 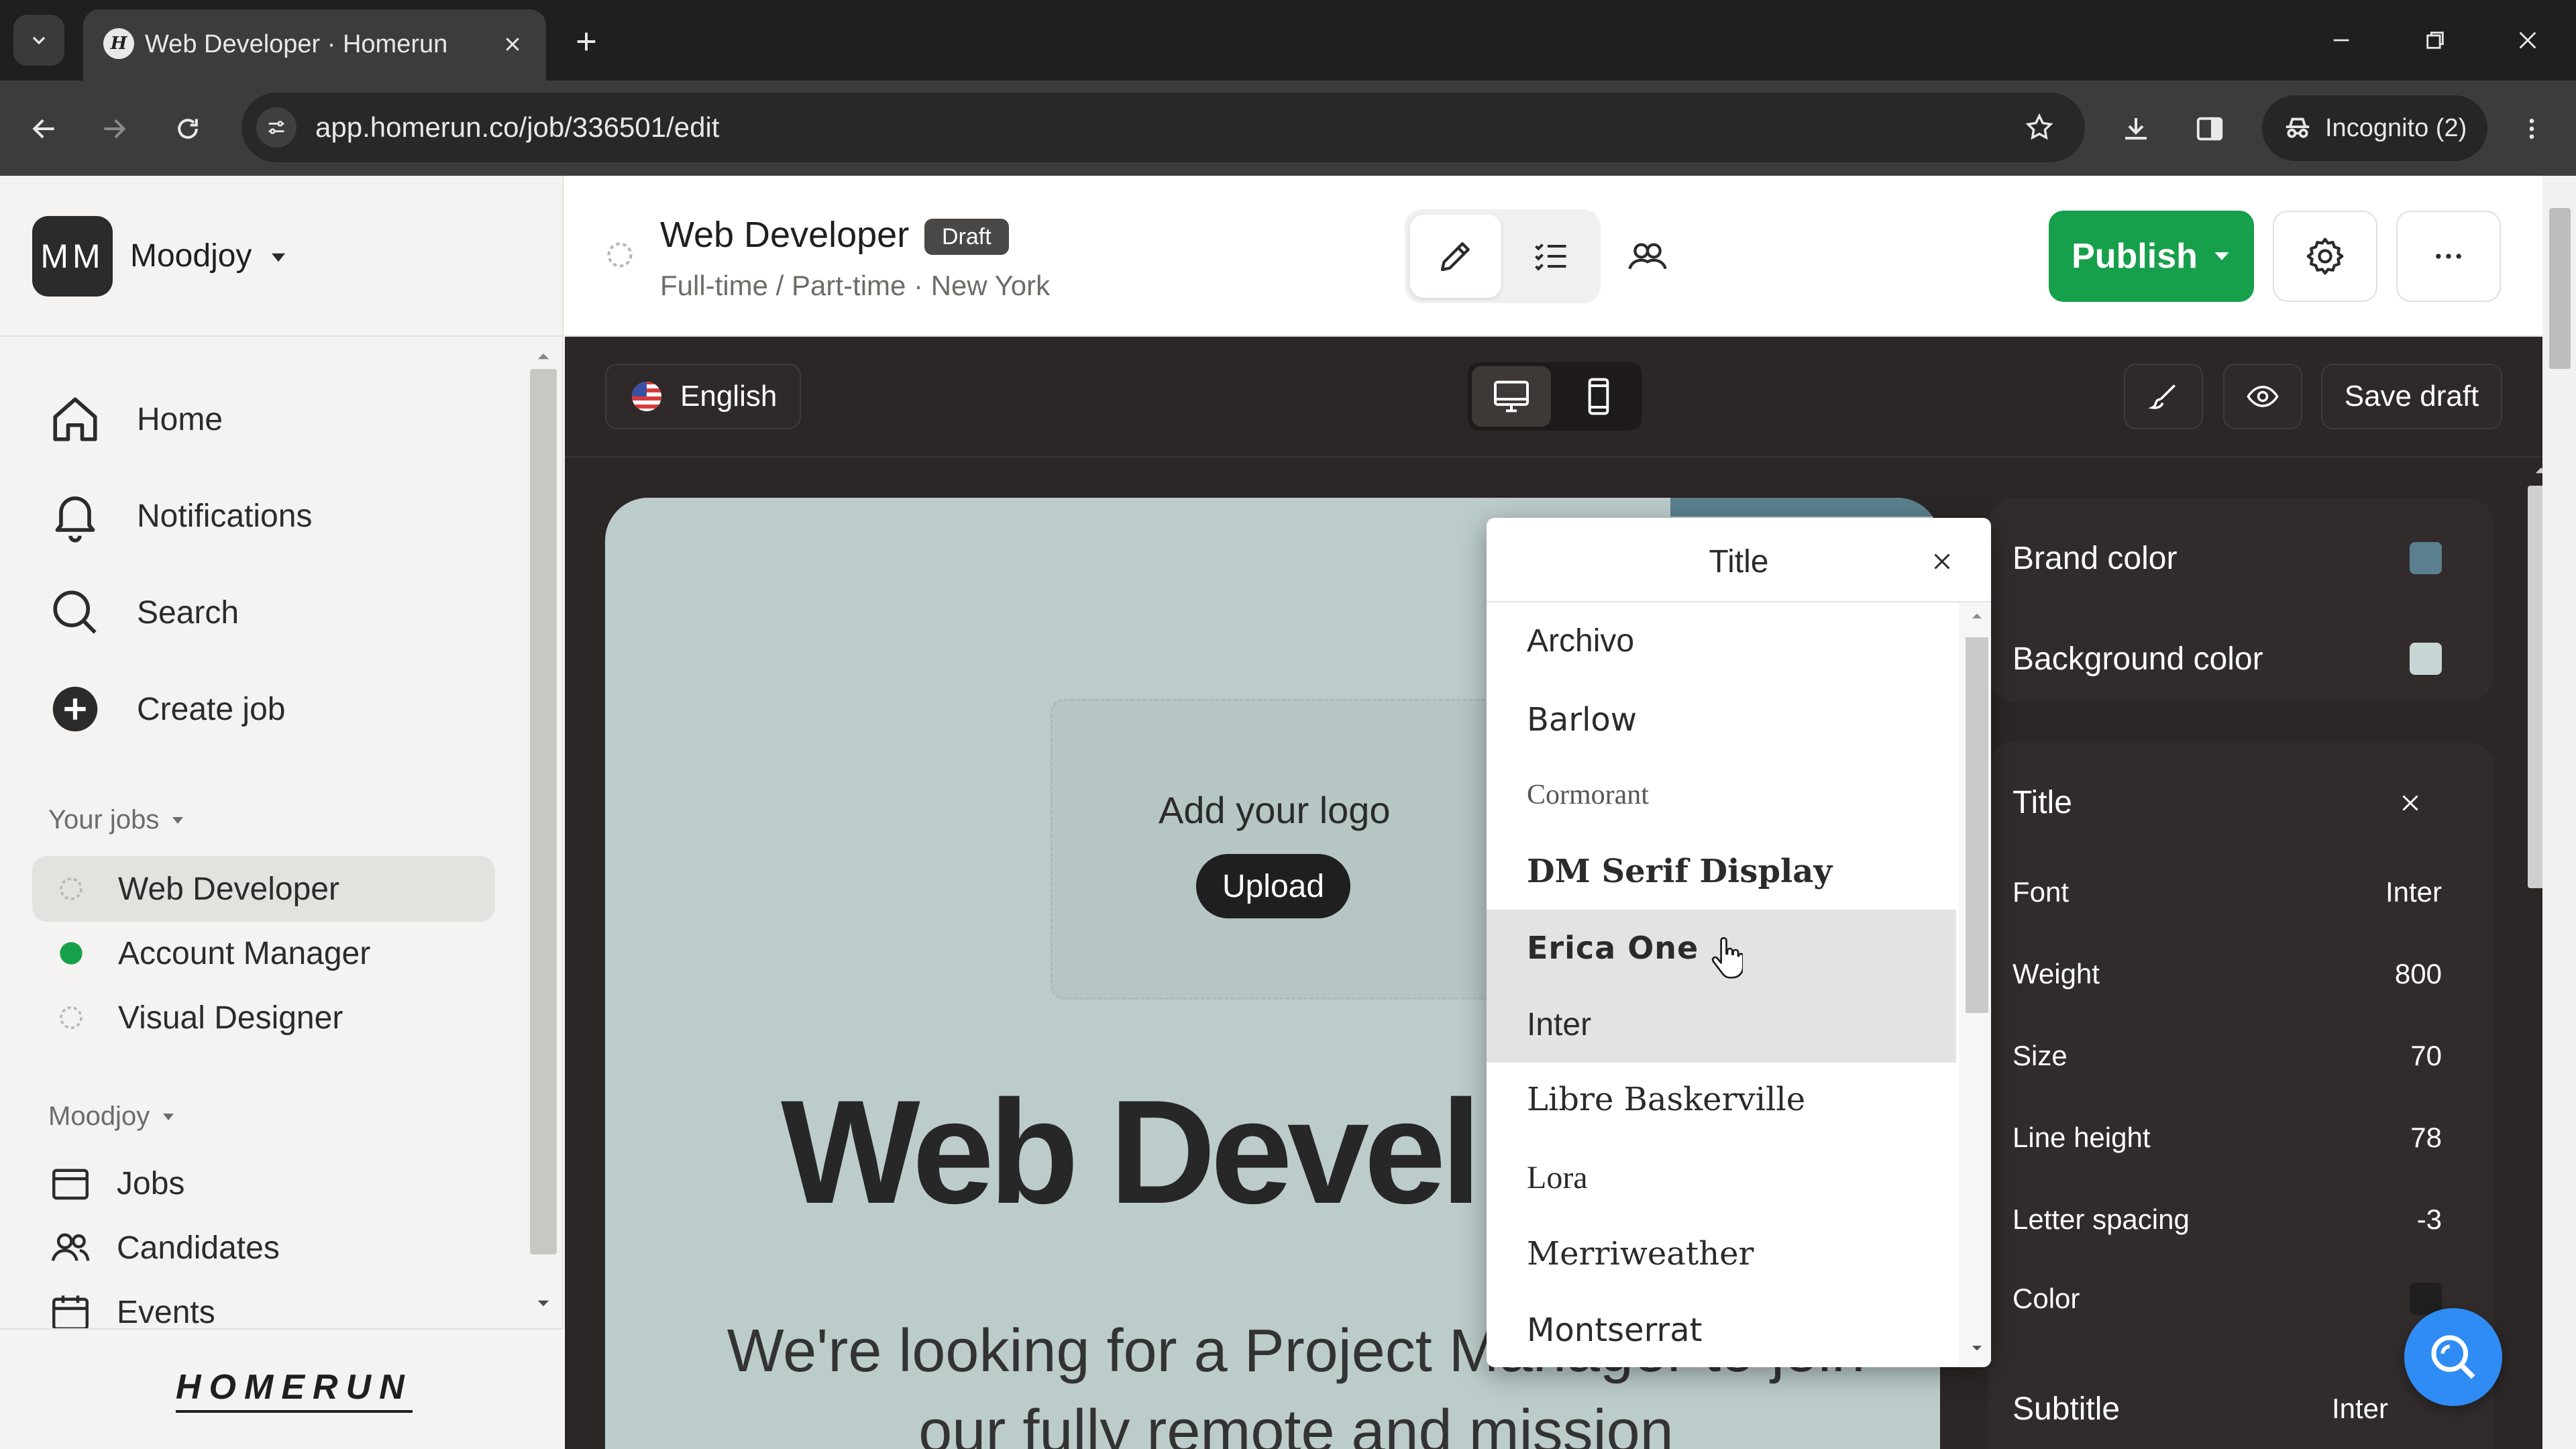 What do you see at coordinates (2039, 127) in the screenshot?
I see `bookmark-button` at bounding box center [2039, 127].